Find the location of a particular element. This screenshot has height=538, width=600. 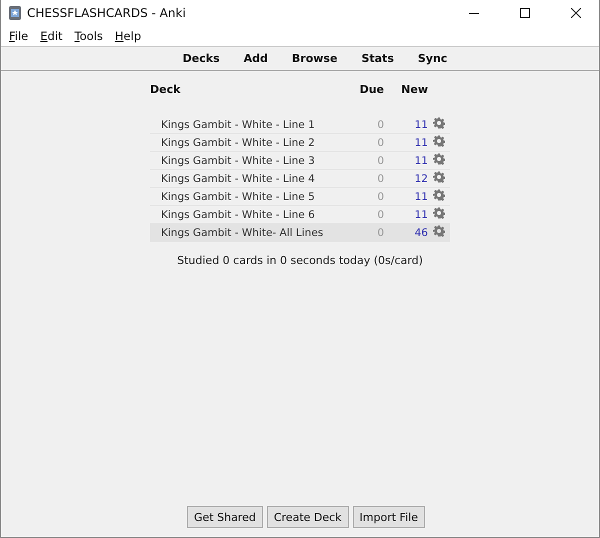

deck-name: Kings Gambit - White - Line 4 is located at coordinates (247, 179).